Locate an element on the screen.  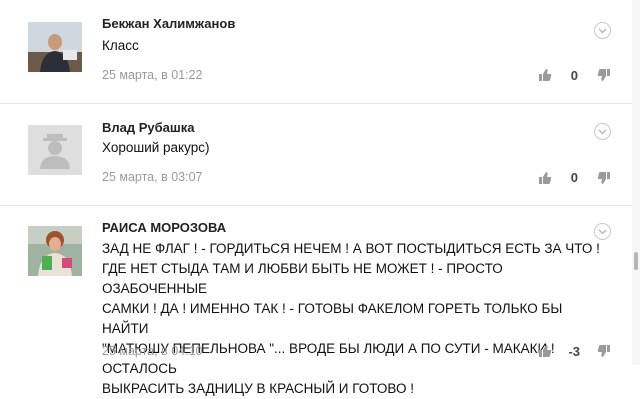
comment-author: Влад Рубашка is located at coordinates (148, 127).